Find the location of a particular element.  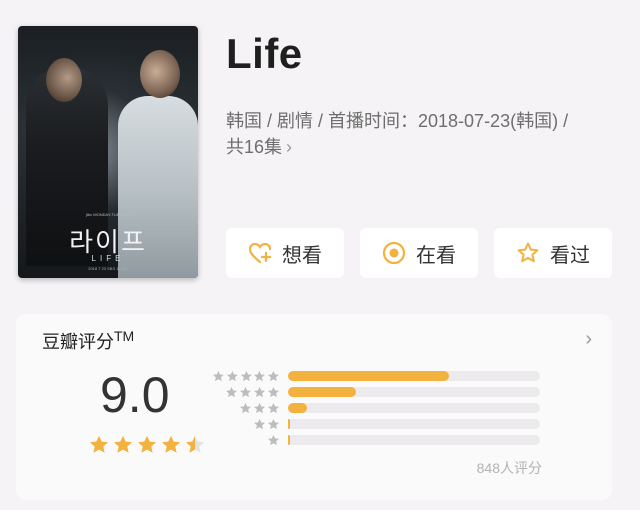

movie-meta: 韩国 / 剧情 / 首播时间：2018-07-23(韩国) / 共16集 › is located at coordinates (426, 134).